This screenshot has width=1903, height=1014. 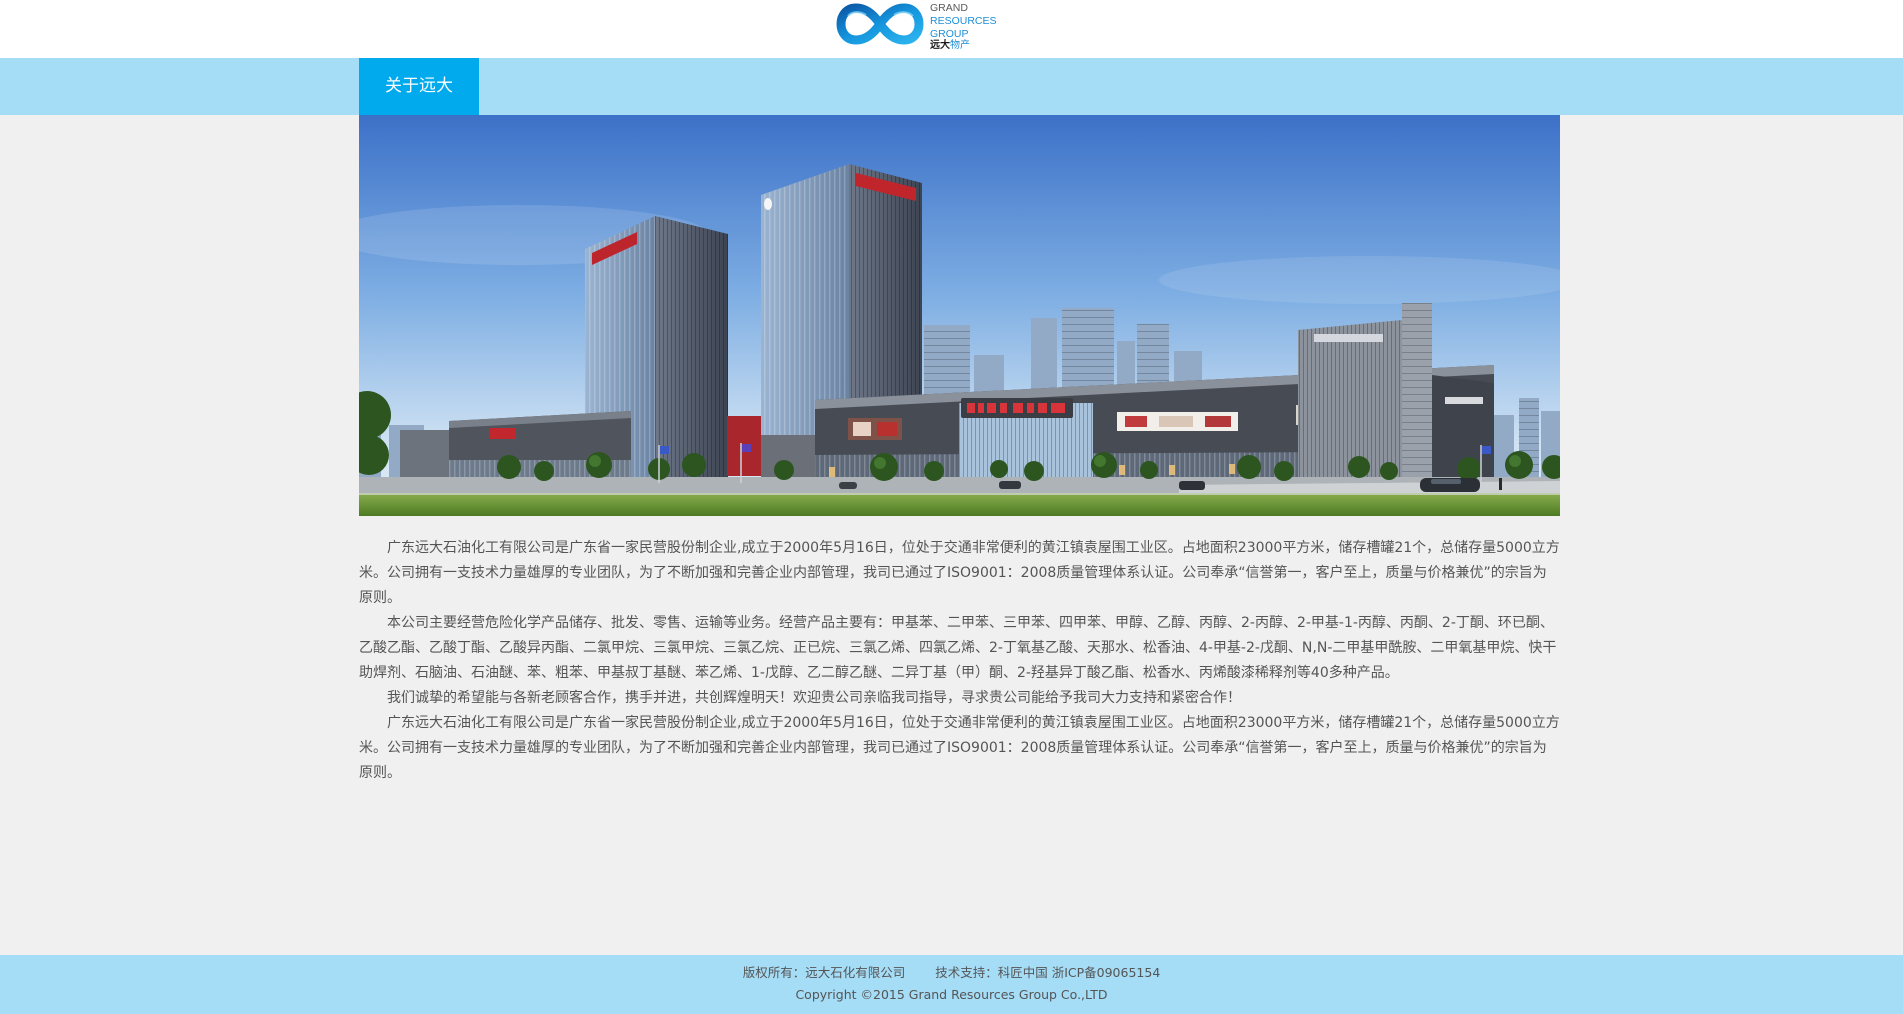 I want to click on footer-line-1: 版权所有：远大石化有限公司 技术支持：科匠中国 浙ICP备09065154, so click(x=951, y=973).